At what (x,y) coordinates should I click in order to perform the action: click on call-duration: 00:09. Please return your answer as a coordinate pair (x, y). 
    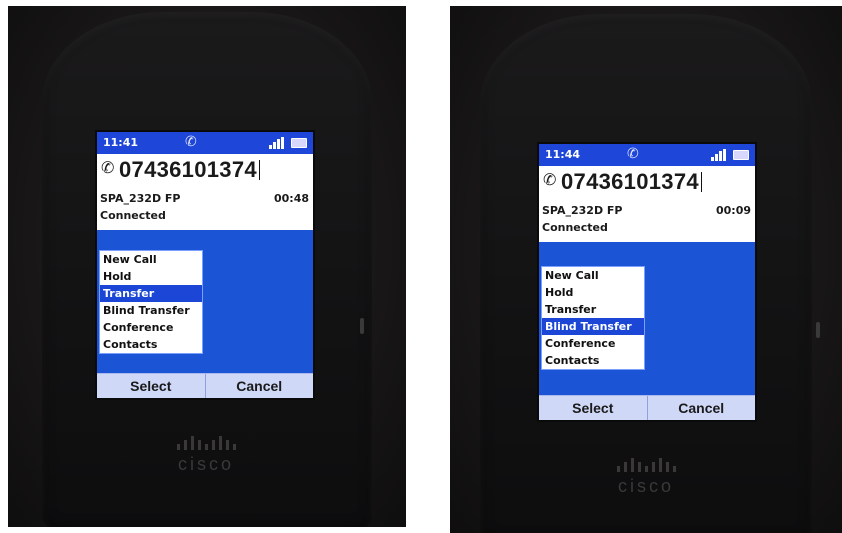
    Looking at the image, I should click on (733, 210).